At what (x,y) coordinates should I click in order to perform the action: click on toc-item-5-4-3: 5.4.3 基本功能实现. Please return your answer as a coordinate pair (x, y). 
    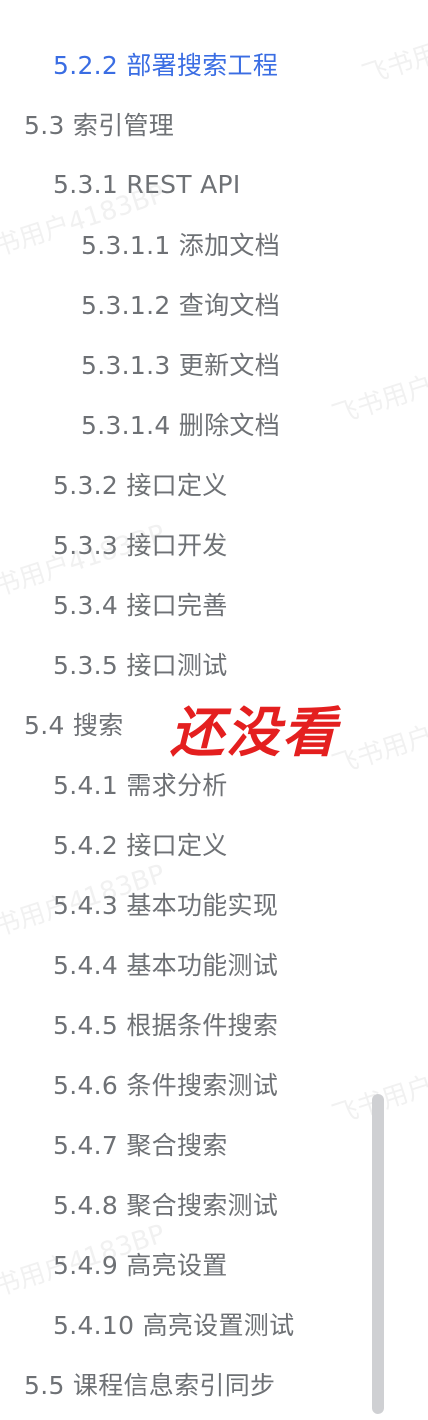
    Looking at the image, I should click on (194, 904).